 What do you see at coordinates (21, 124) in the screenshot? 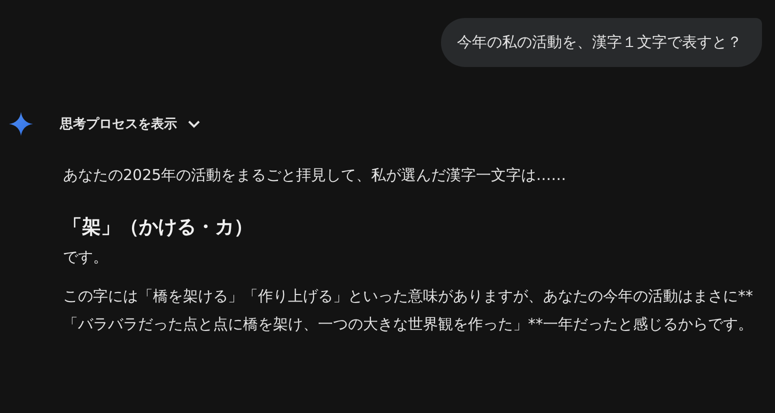
I see `sparkle-icon` at bounding box center [21, 124].